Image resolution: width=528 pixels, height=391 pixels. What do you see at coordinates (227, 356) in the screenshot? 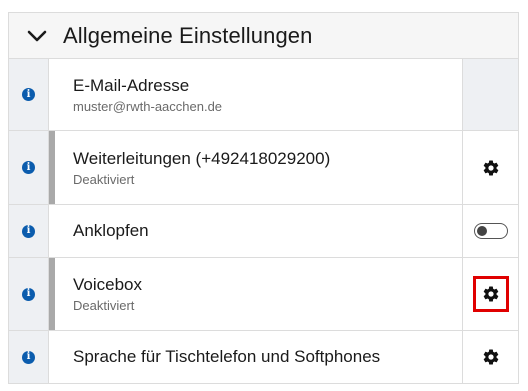
I see `setting-label: Sprache für Tischtelefon und Softphones` at bounding box center [227, 356].